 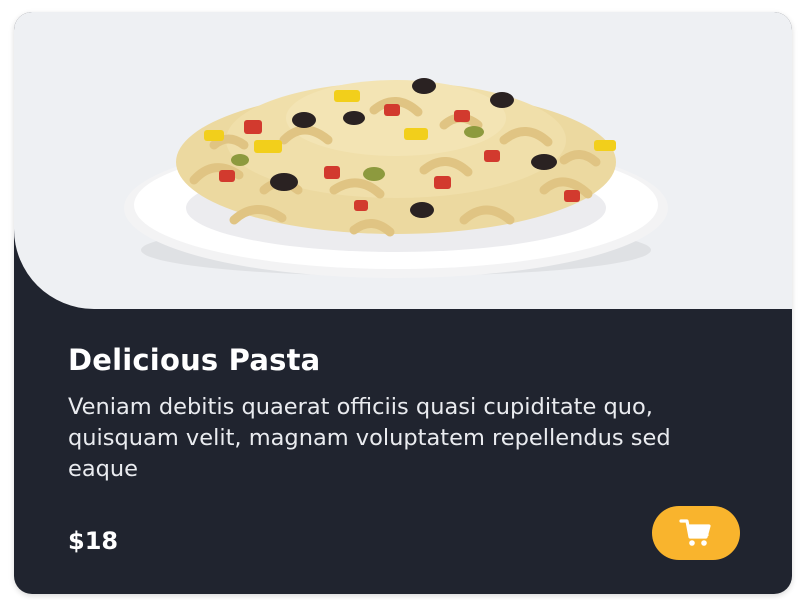 I want to click on product-title: Delicious Pasta, so click(x=194, y=360).